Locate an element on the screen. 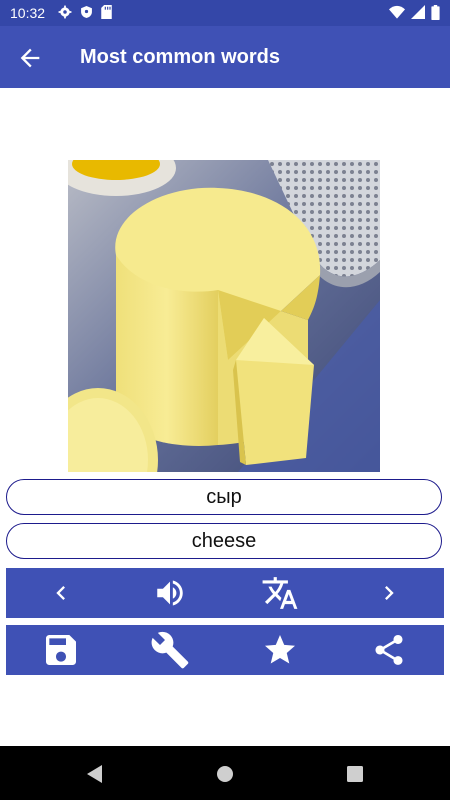 The width and height of the screenshot is (450, 800). translation-field: cheese is located at coordinates (224, 541).